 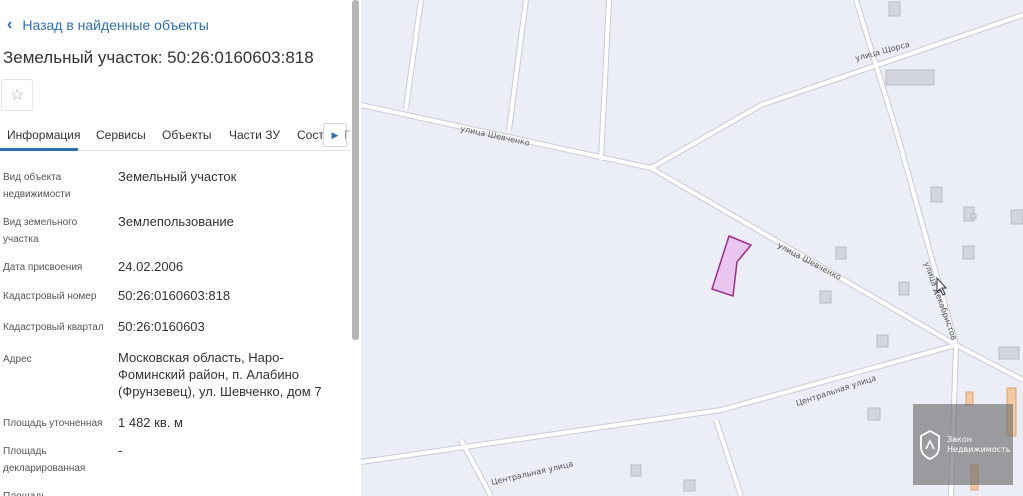 What do you see at coordinates (161, 326) in the screenshot?
I see `field-value: 50:26:0160603` at bounding box center [161, 326].